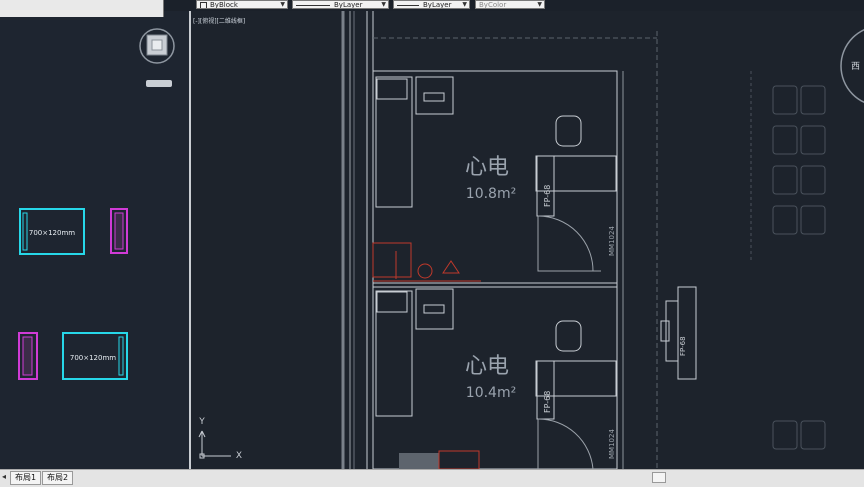  I want to click on tab-layout-1: 布局1, so click(26, 478).